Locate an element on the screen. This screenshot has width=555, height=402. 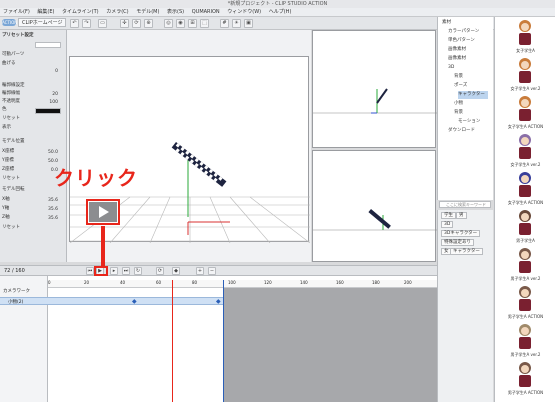
end-marker is located at coordinates (223, 341).